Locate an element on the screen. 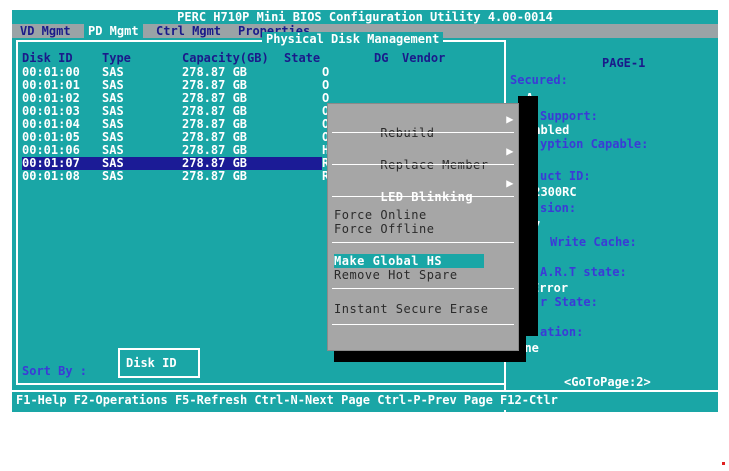 This screenshot has height=471, width=729. menu-item-led-blinking: LED Blinking ▶ is located at coordinates (424, 190).